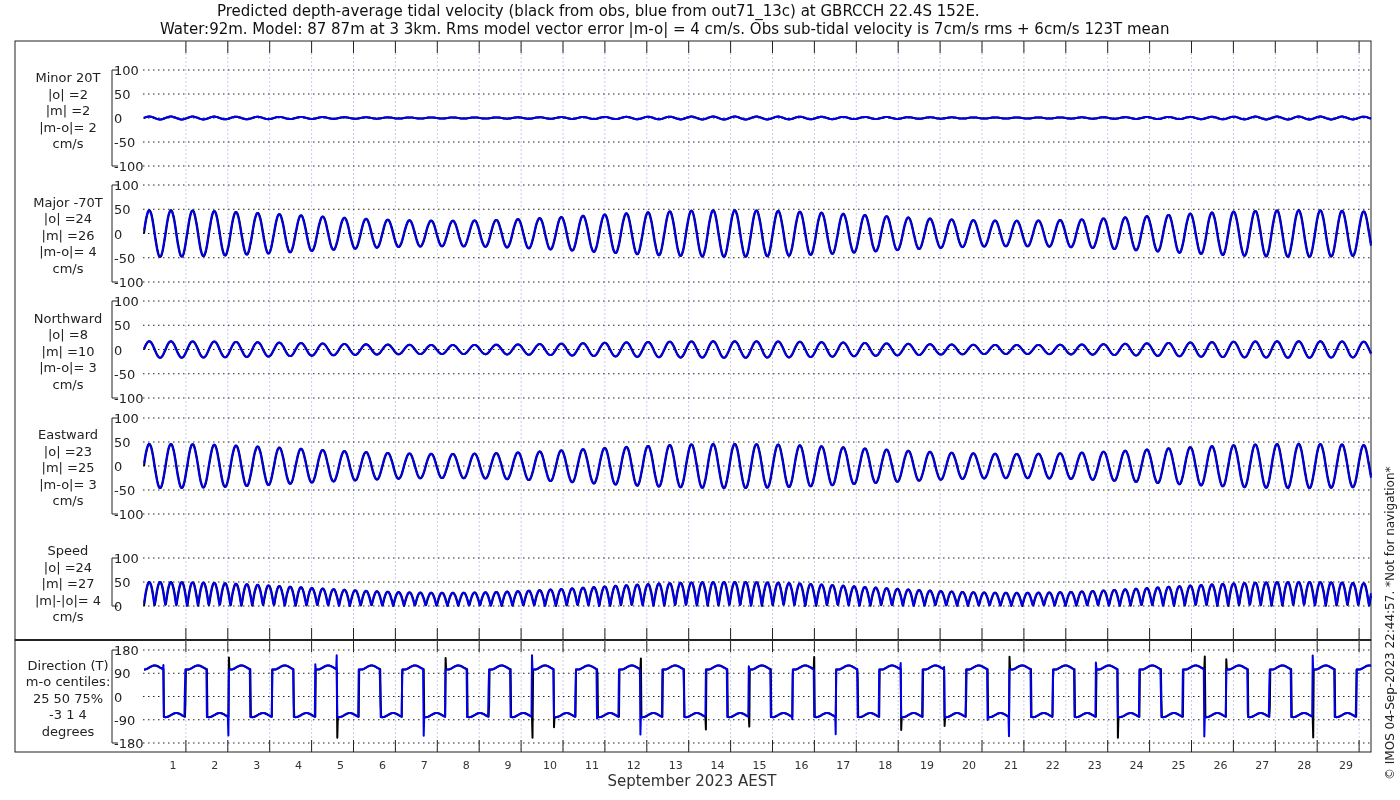 The image size is (1400, 800). I want to click on panel-label: m-o centiles:, so click(68, 682).